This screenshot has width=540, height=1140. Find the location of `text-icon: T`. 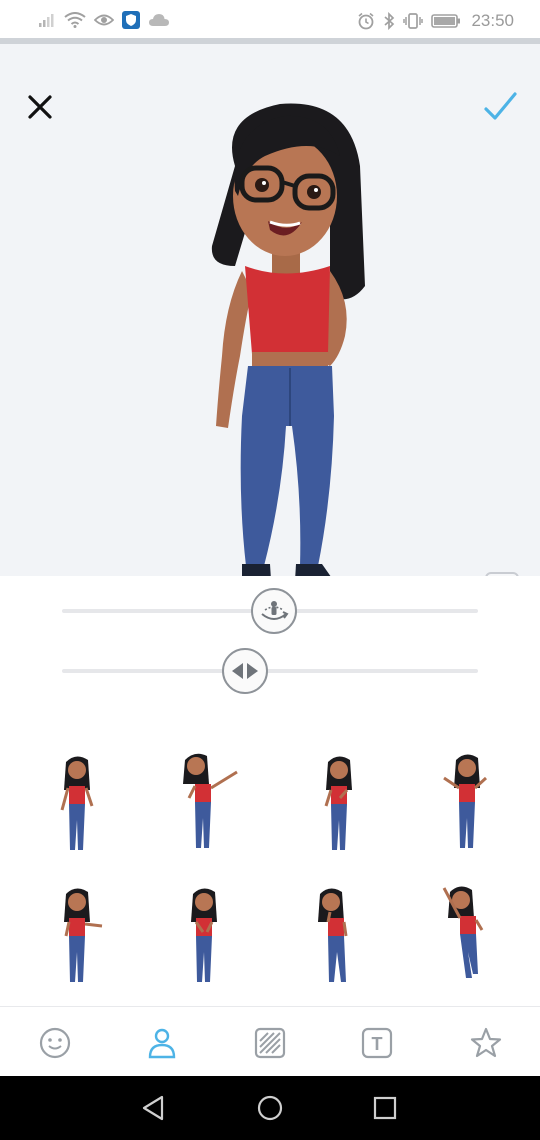

text-icon: T is located at coordinates (377, 1043).